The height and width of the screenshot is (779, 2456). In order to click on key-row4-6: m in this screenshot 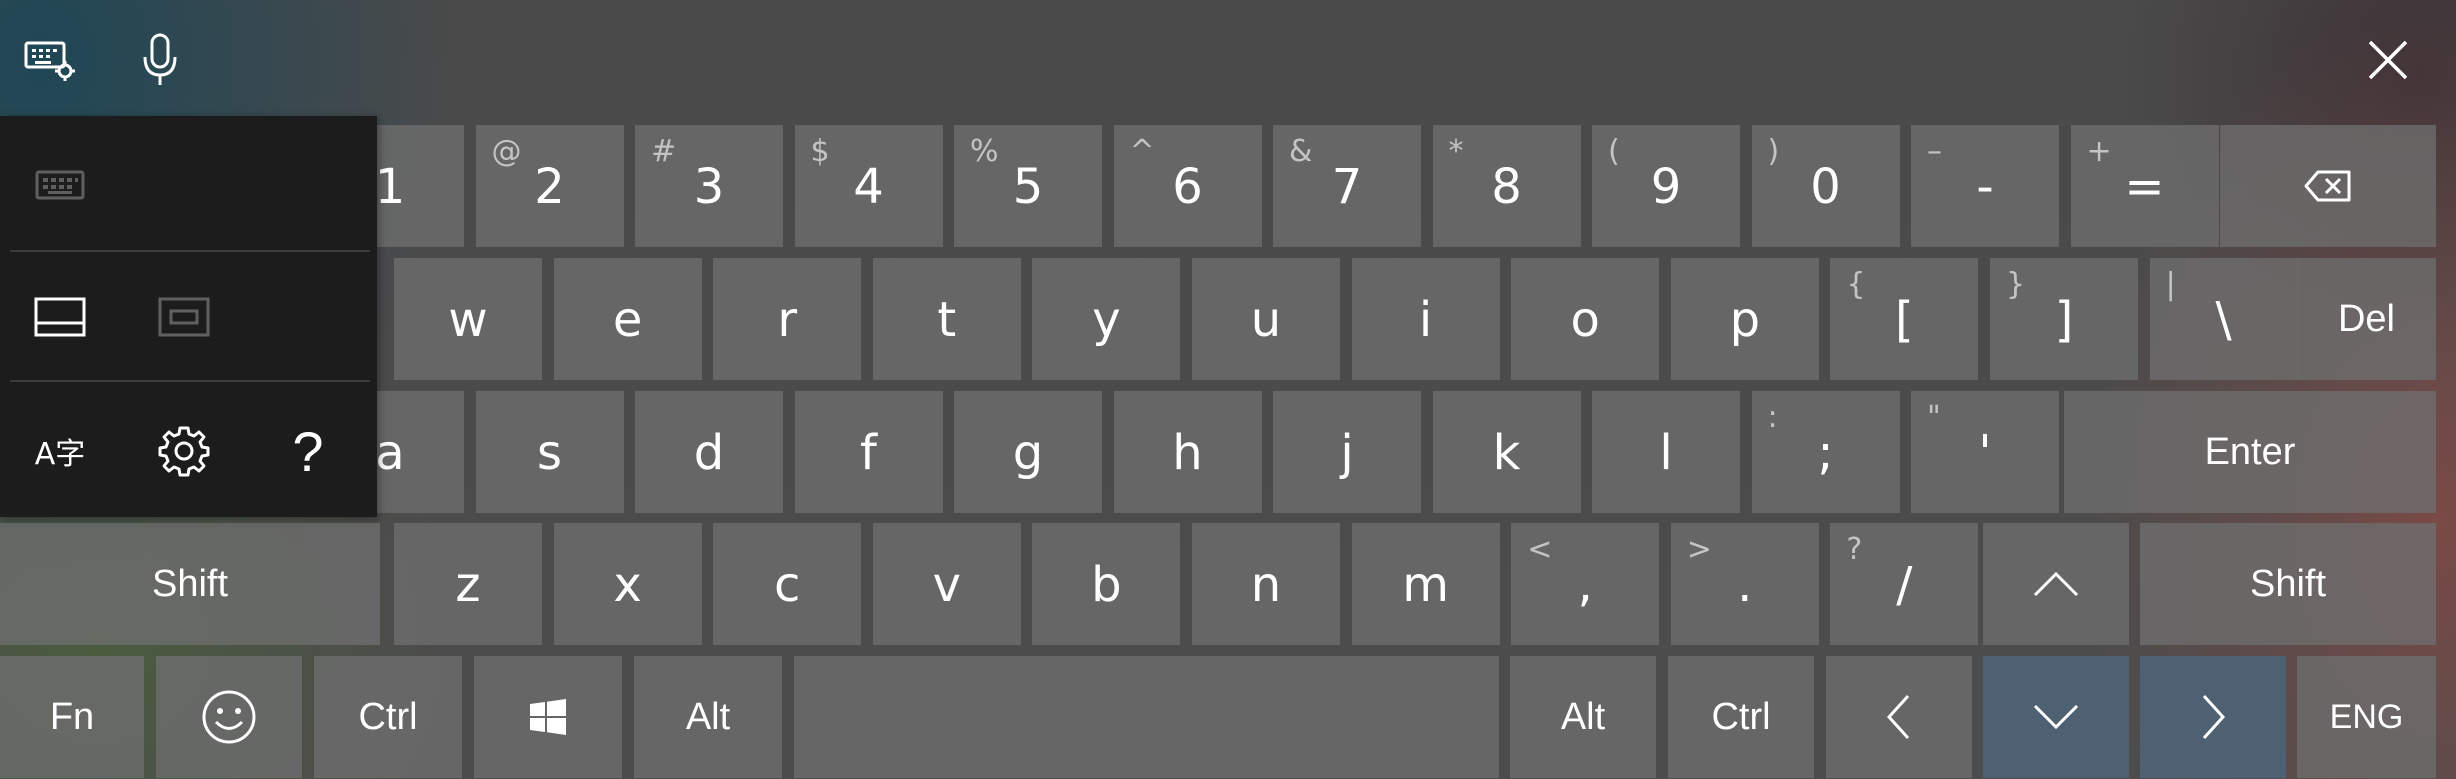, I will do `click(1425, 584)`.